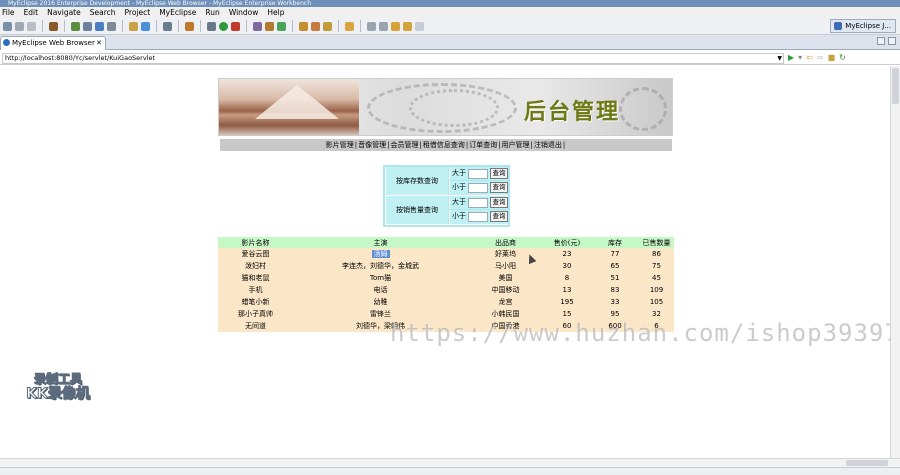 The image size is (900, 475). What do you see at coordinates (340, 145) in the screenshot?
I see `nav-movie-manage: 影片管理` at bounding box center [340, 145].